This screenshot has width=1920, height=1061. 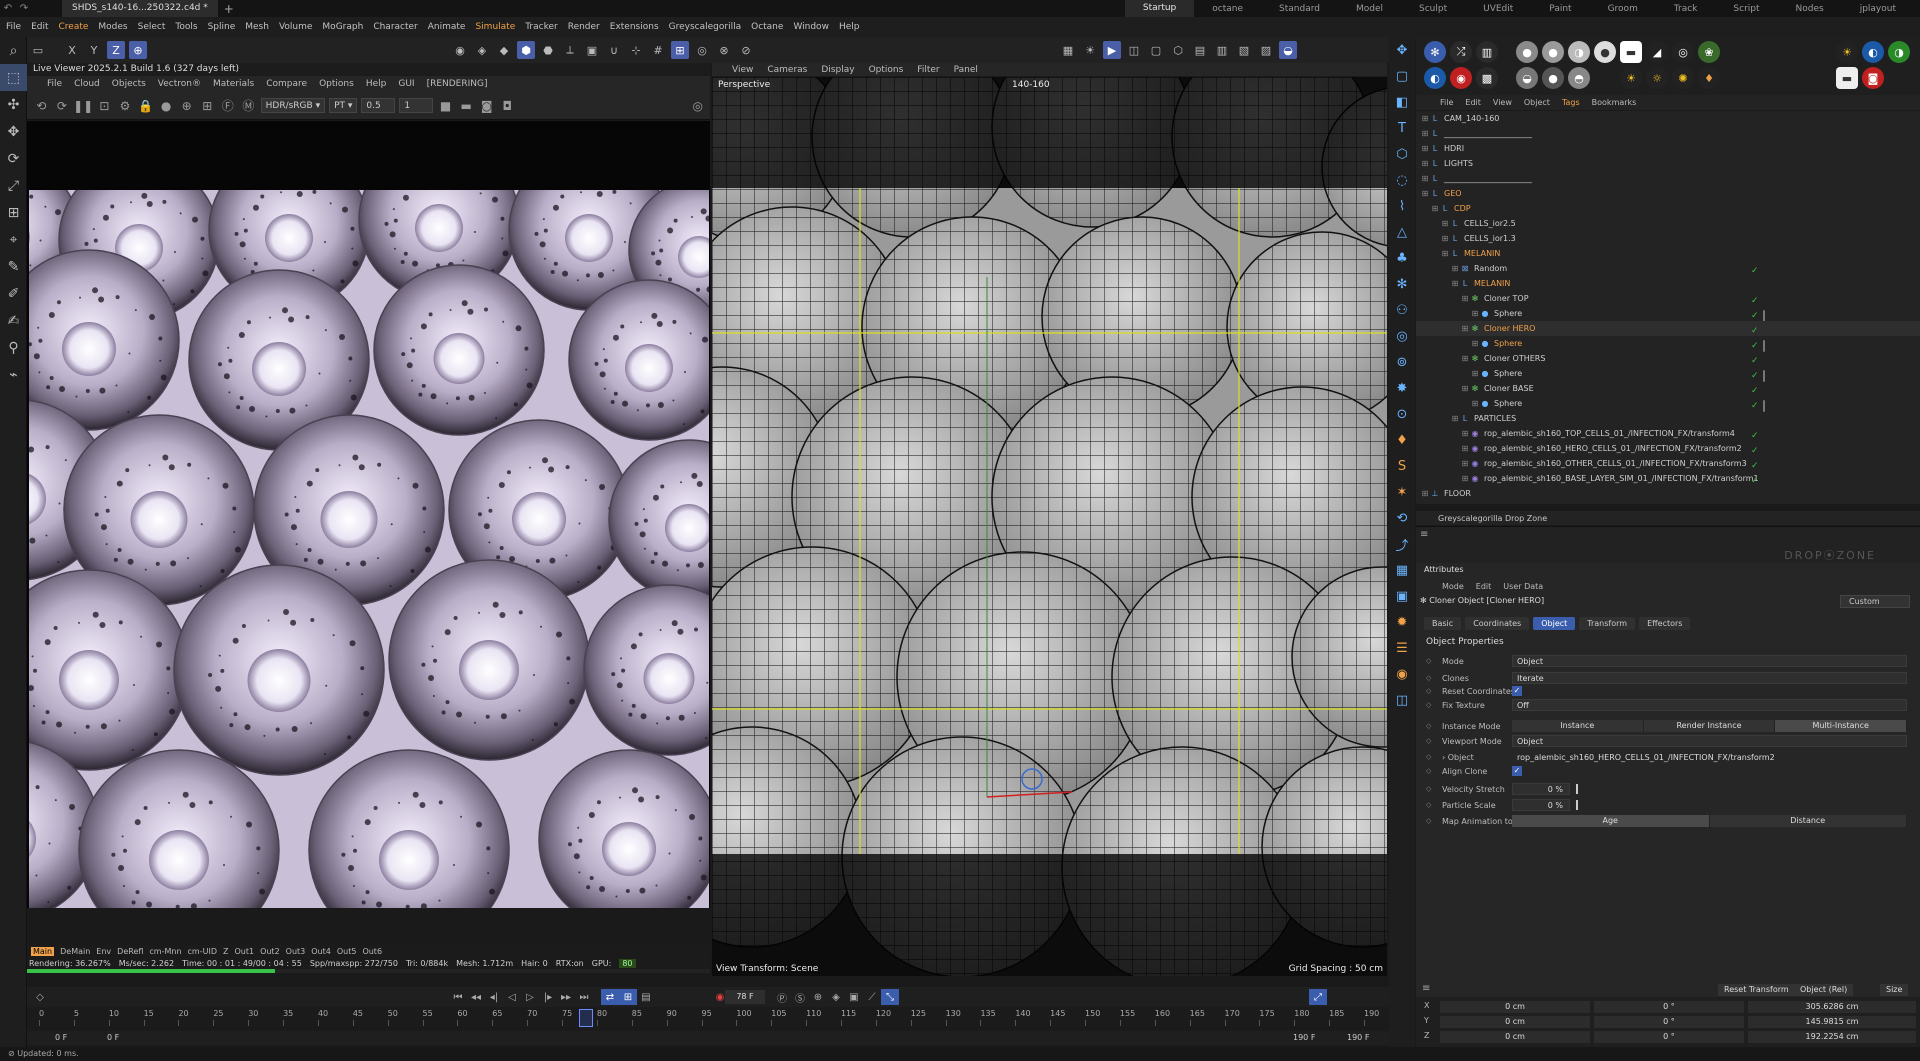 What do you see at coordinates (1709, 705) in the screenshot?
I see `fix-texture-dropdown: Off` at bounding box center [1709, 705].